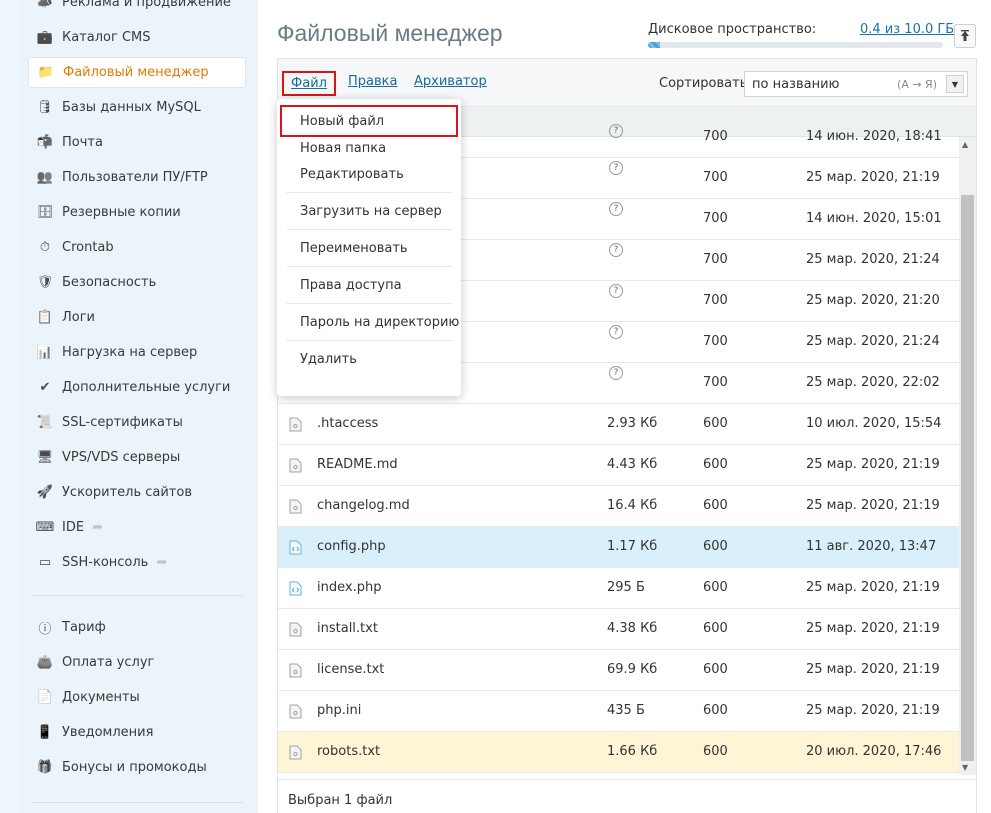 Image resolution: width=991 pixels, height=813 pixels. Describe the element at coordinates (105, 562) in the screenshot. I see `sidebar-item-label: SSH-консоль` at that location.